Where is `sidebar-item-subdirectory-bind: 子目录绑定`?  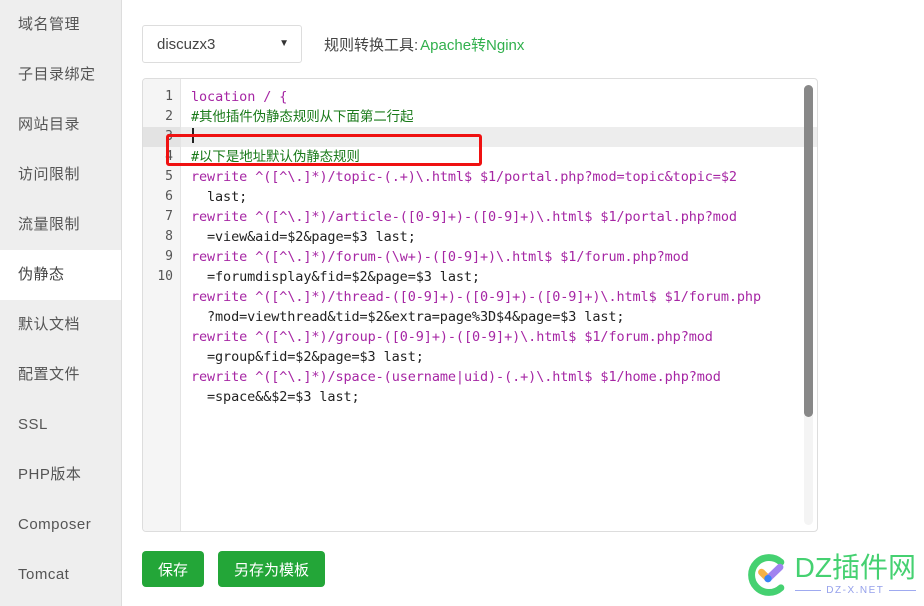 sidebar-item-subdirectory-bind: 子目录绑定 is located at coordinates (60, 75).